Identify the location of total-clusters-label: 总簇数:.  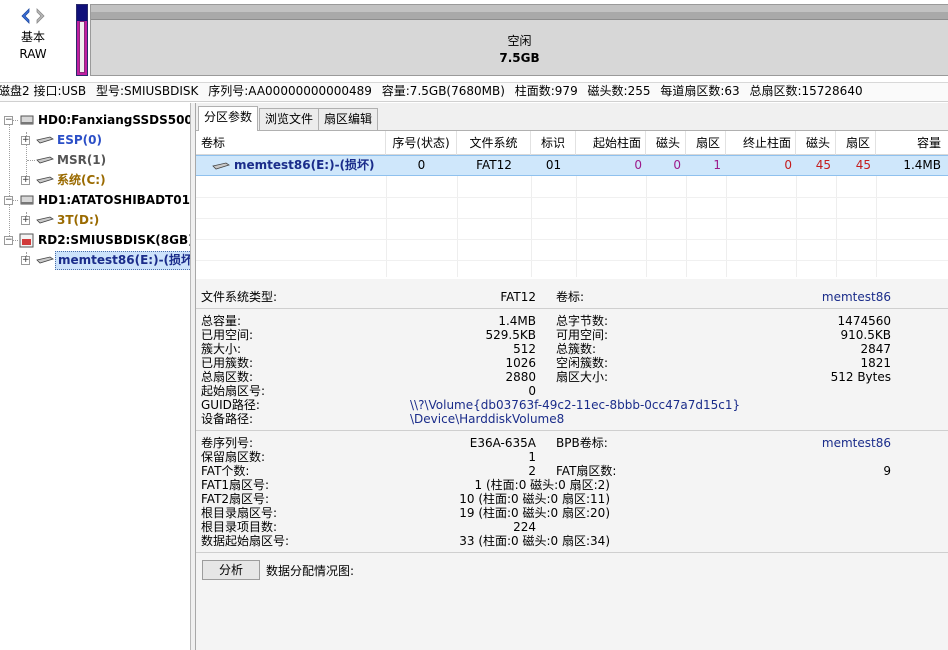
(576, 349).